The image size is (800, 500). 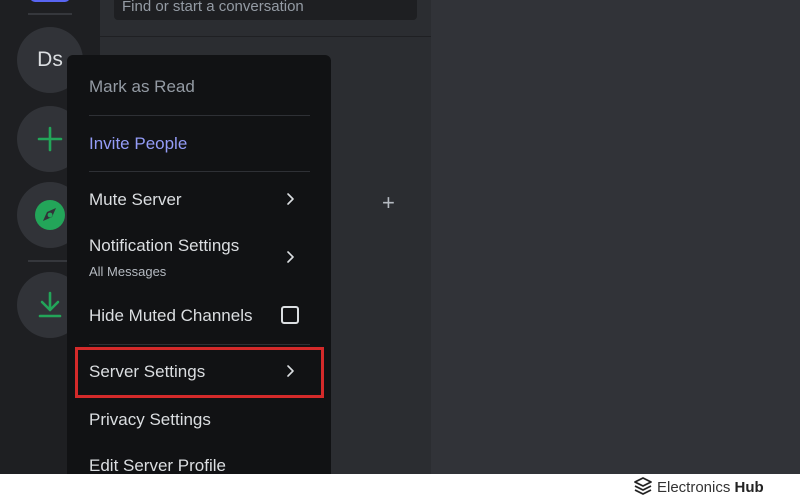 What do you see at coordinates (290, 315) in the screenshot?
I see `hide-muted-checkbox` at bounding box center [290, 315].